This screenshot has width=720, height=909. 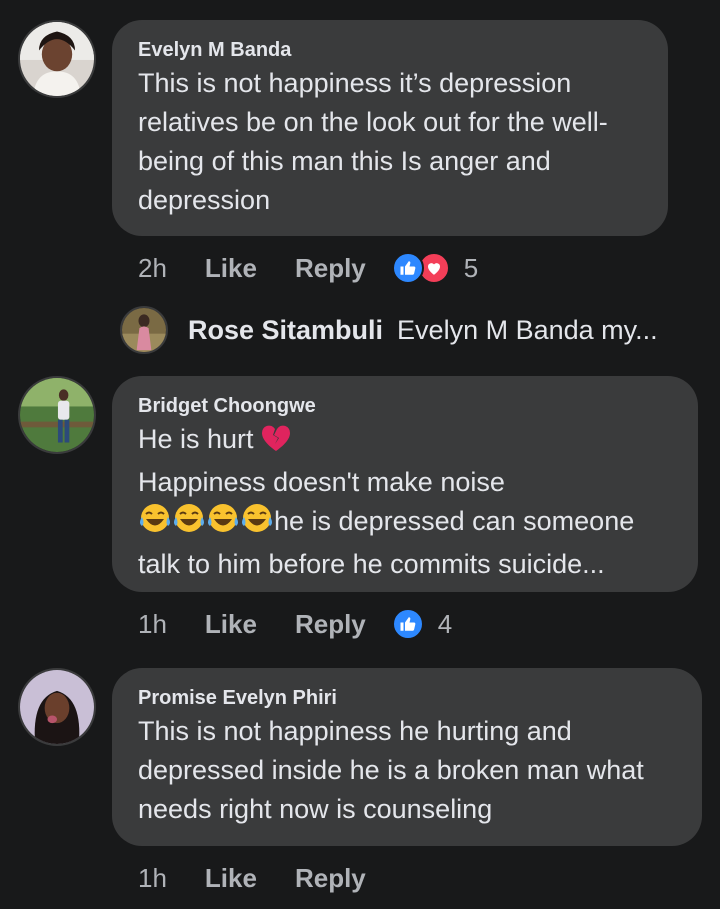 I want to click on comment-actions: 2h Like Reply 5, so click(x=308, y=268).